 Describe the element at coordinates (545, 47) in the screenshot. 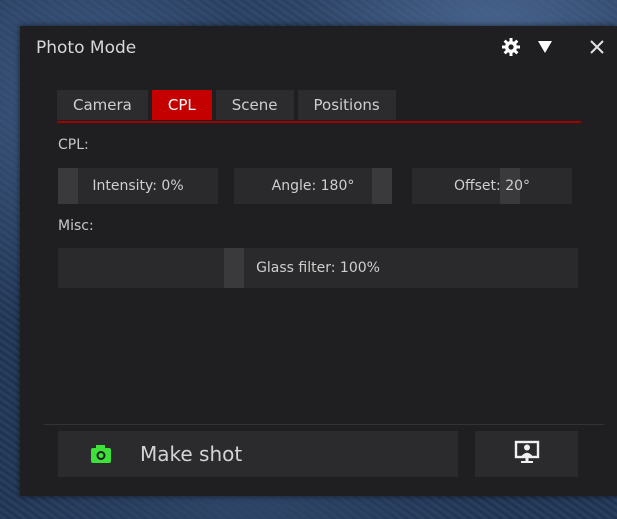

I see `triangle-down-icon` at that location.